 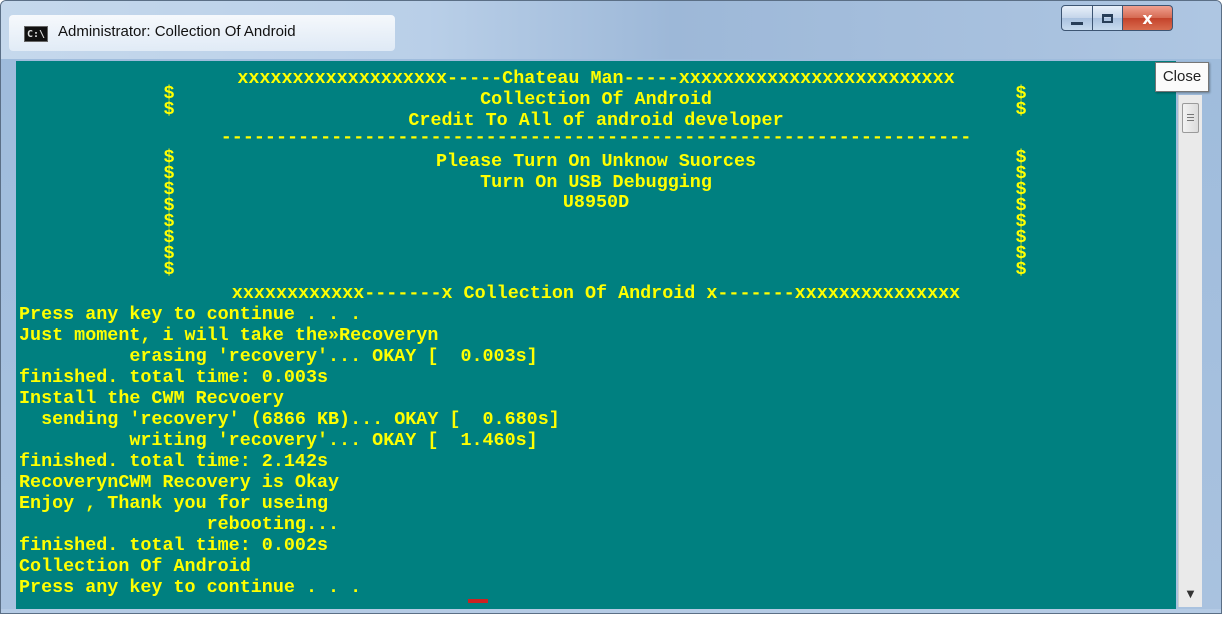 I want to click on cmd-icon: C:\, so click(x=36, y=34).